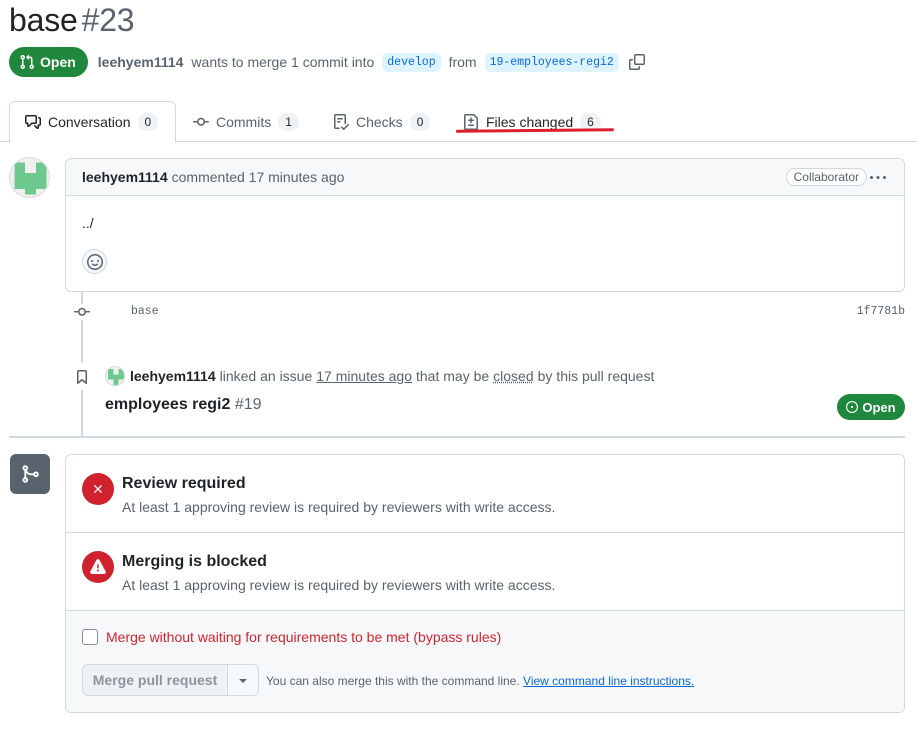  I want to click on pr-from-text: from, so click(462, 62).